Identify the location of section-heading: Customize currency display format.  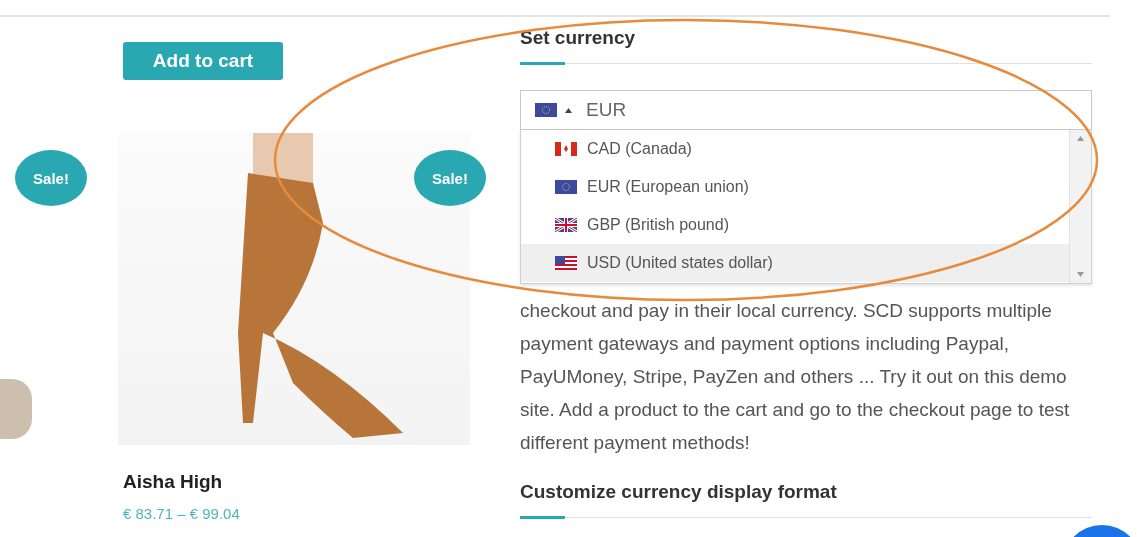
(679, 492).